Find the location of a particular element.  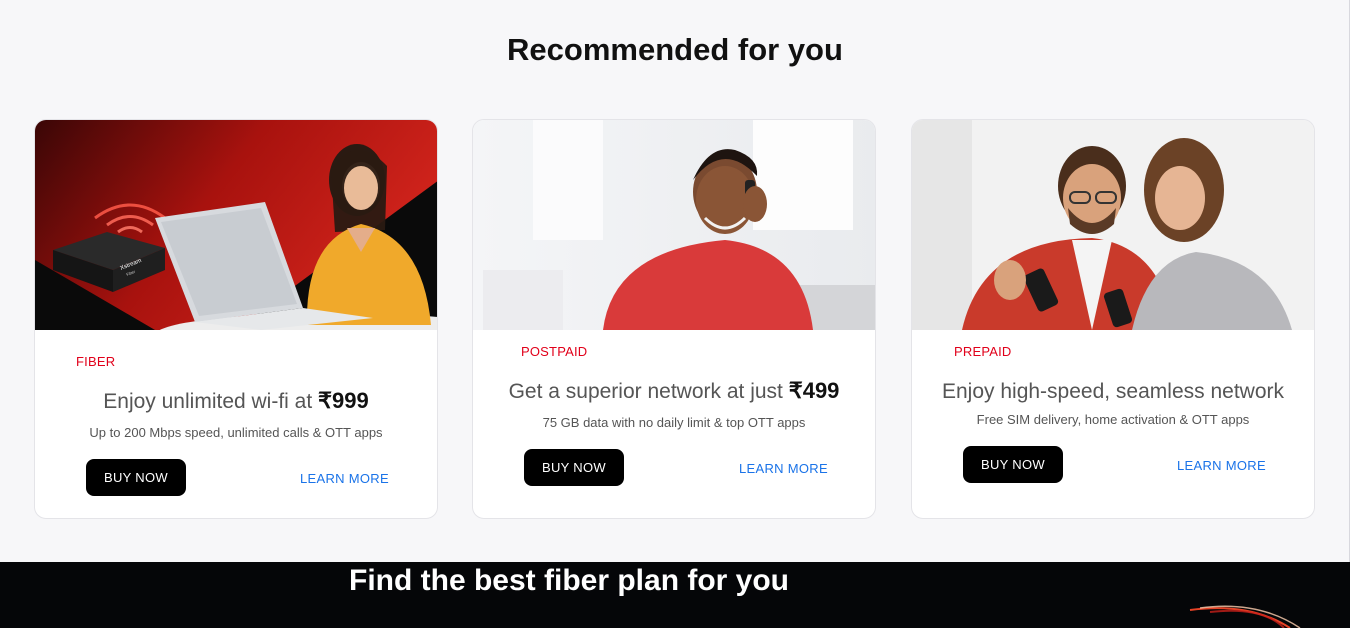

fiber-promo-image: Xstream Fiber is located at coordinates (236, 225).